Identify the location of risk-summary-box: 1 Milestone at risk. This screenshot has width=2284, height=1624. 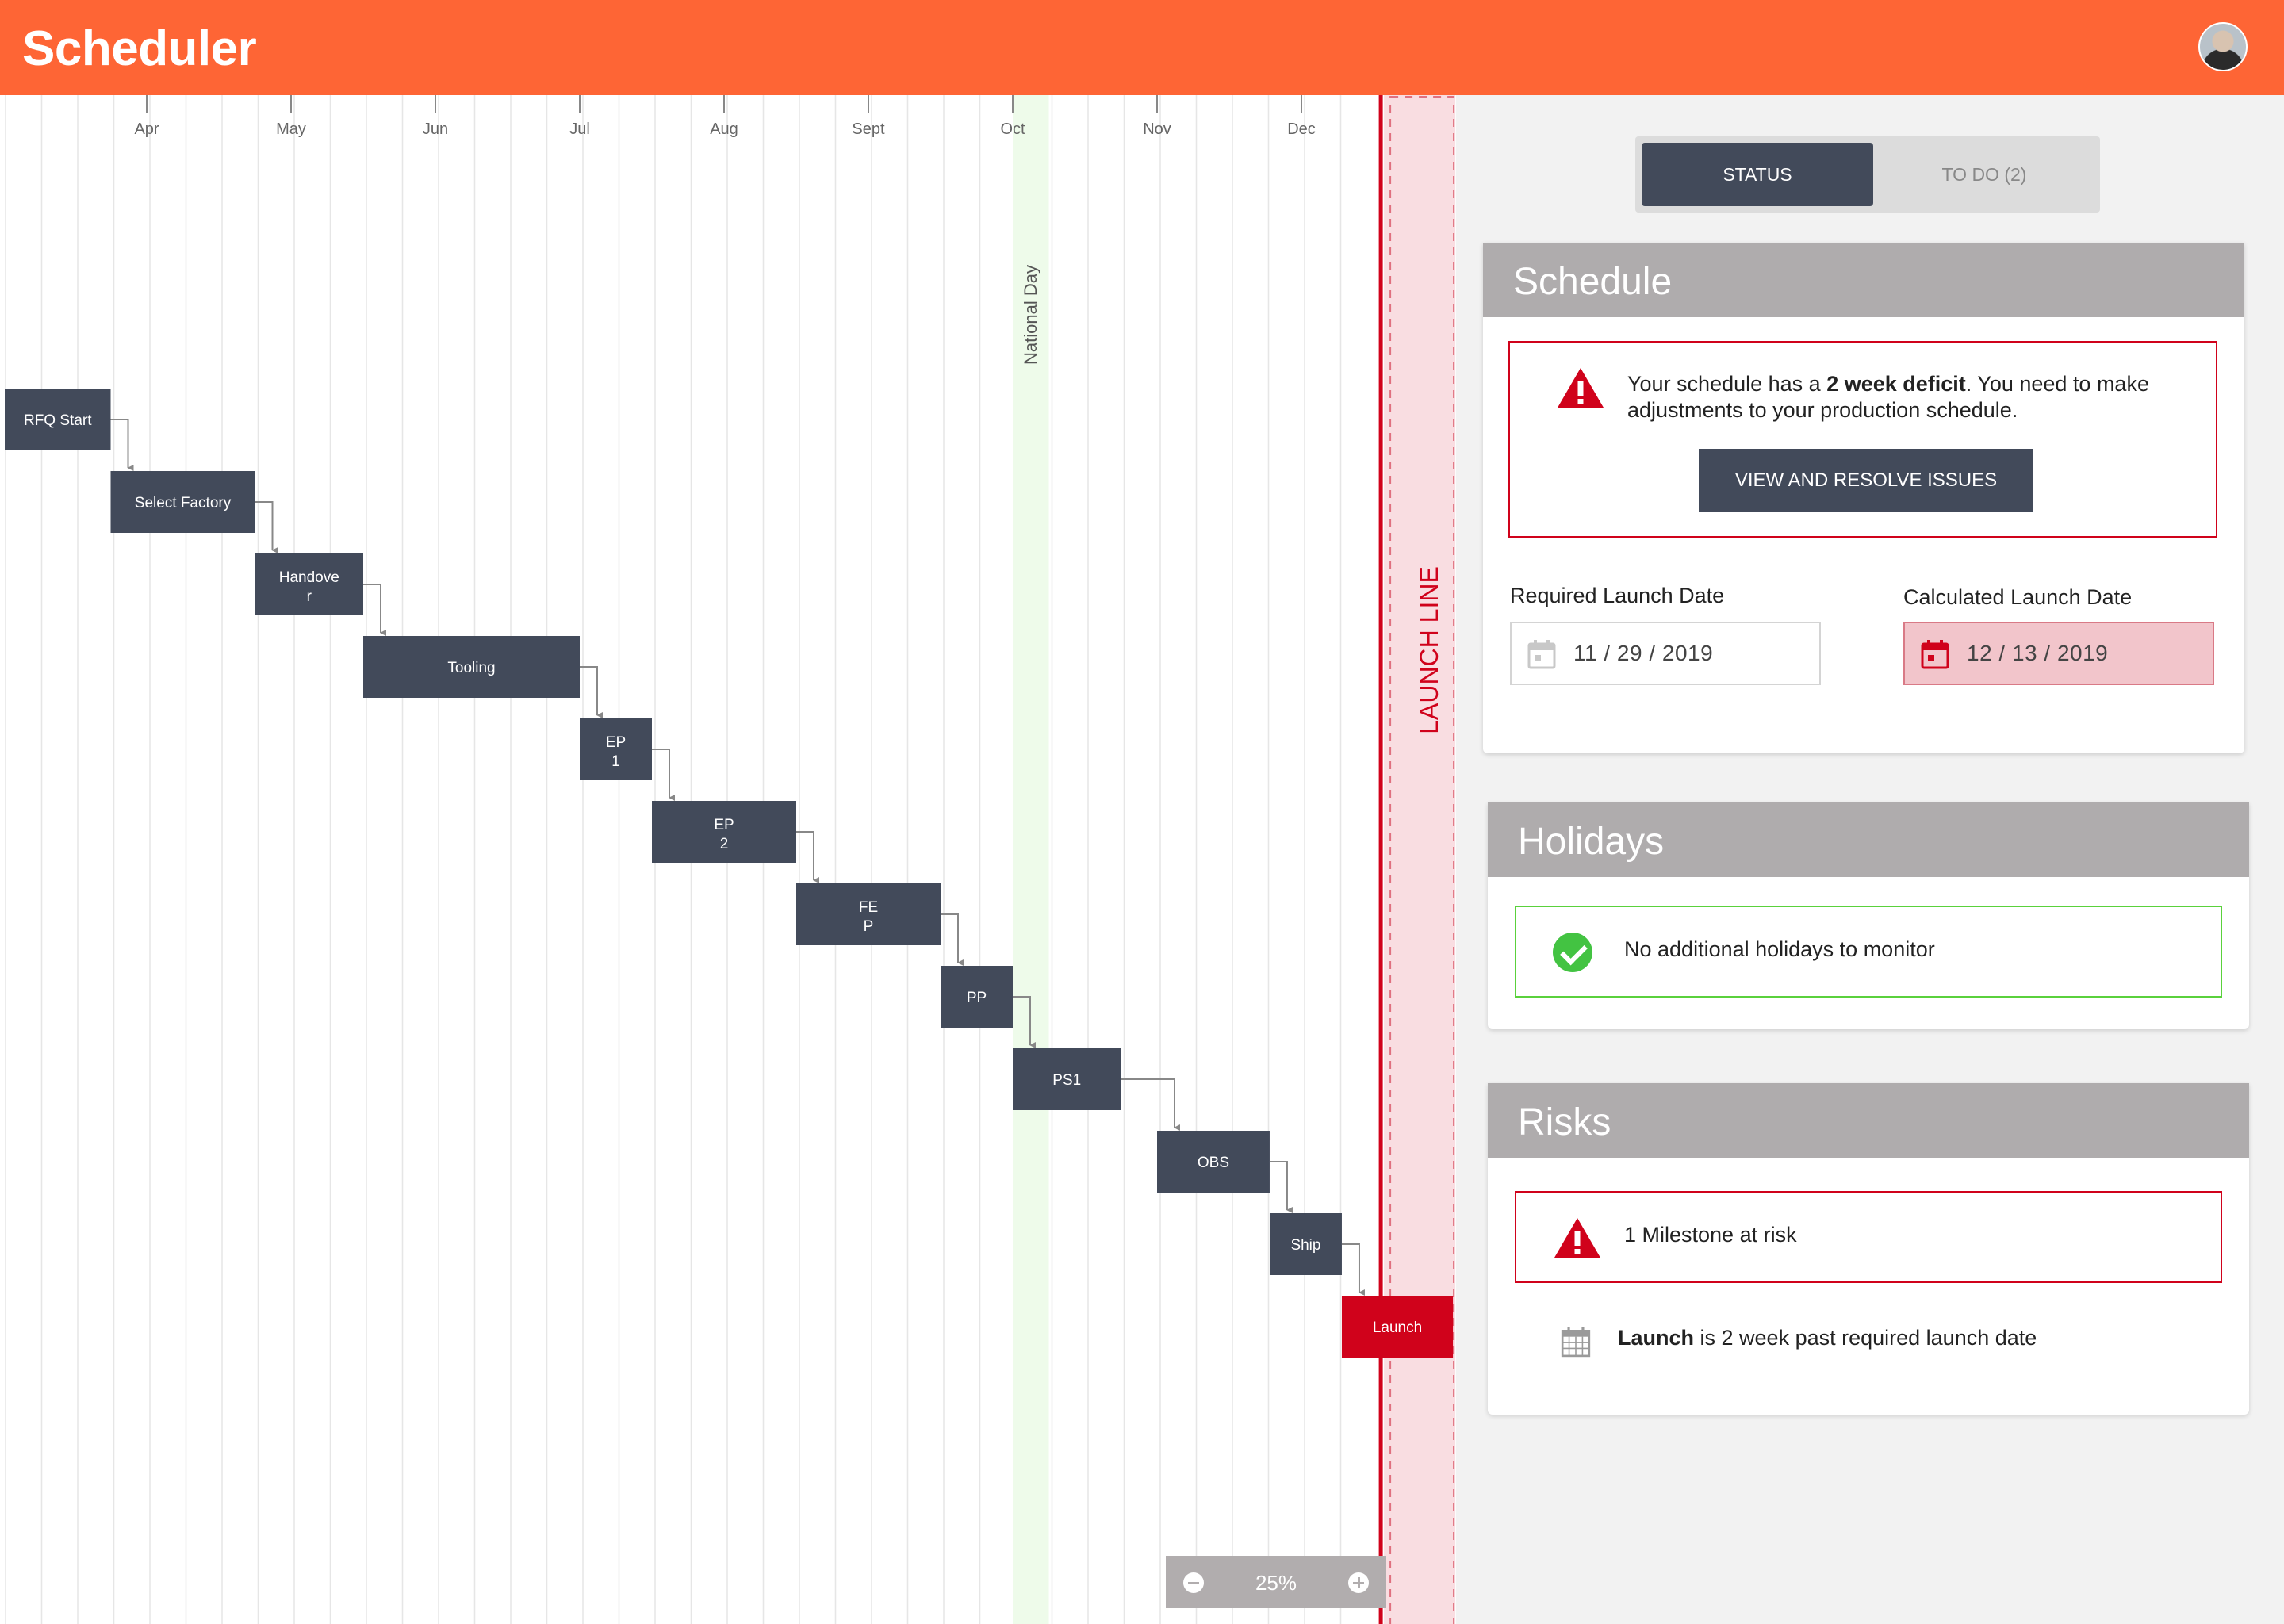
(1868, 1237).